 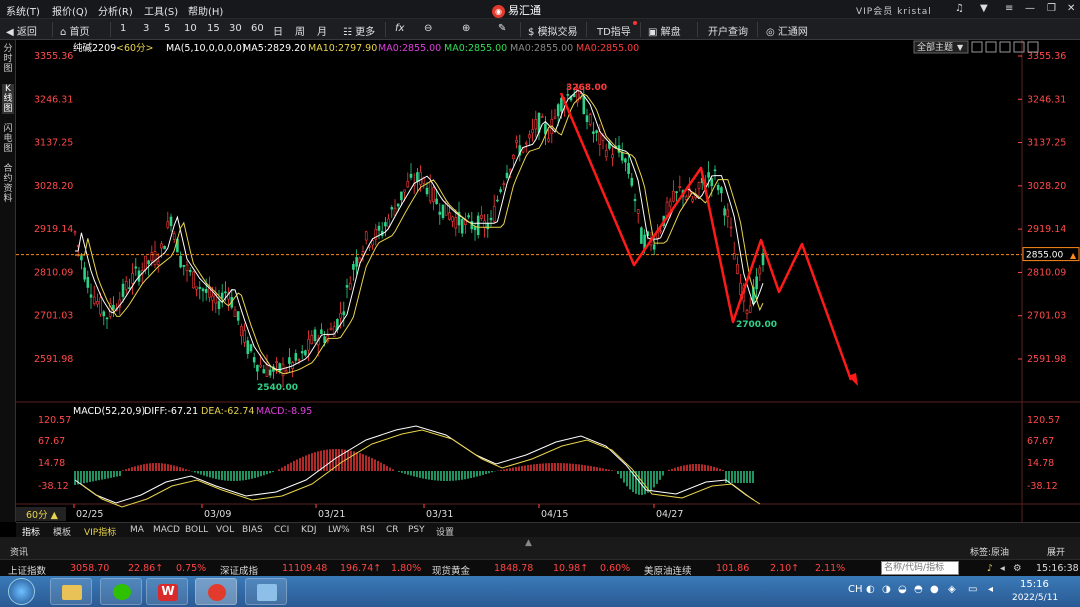 What do you see at coordinates (668, 570) in the screenshot?
I see `ticker-name: 美原油连续` at bounding box center [668, 570].